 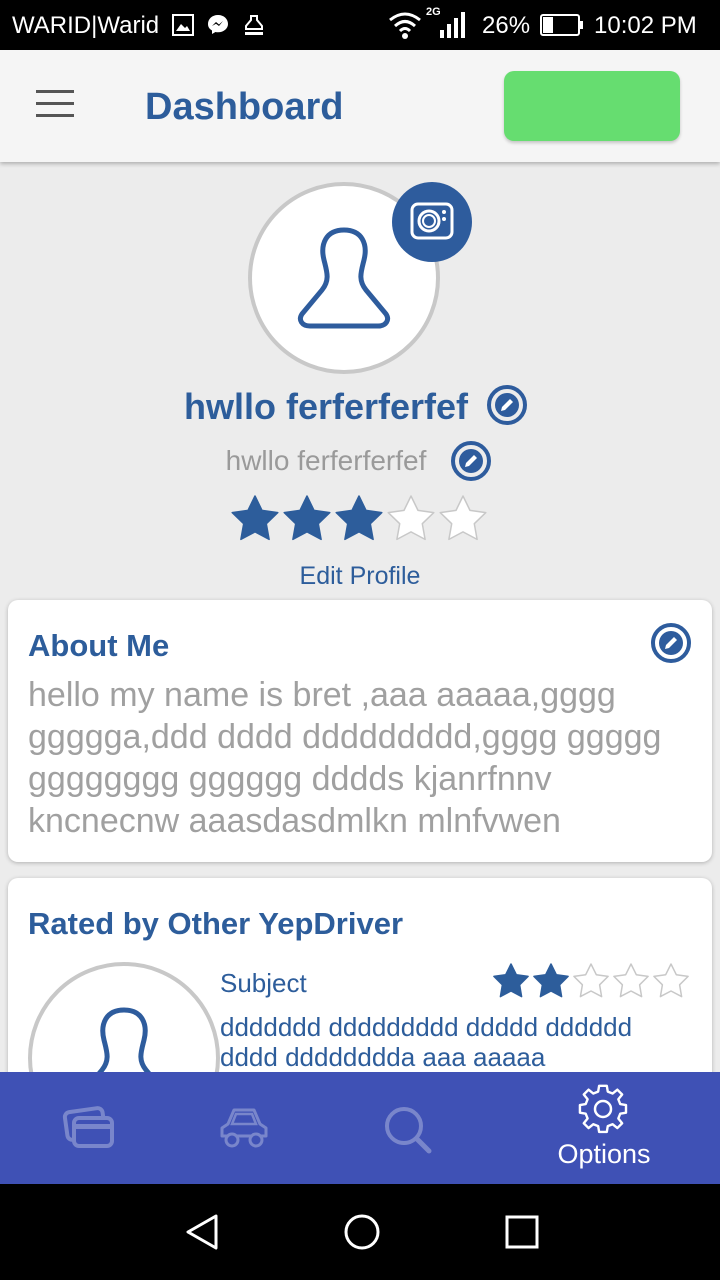 What do you see at coordinates (471, 463) in the screenshot?
I see `edit-username-icon` at bounding box center [471, 463].